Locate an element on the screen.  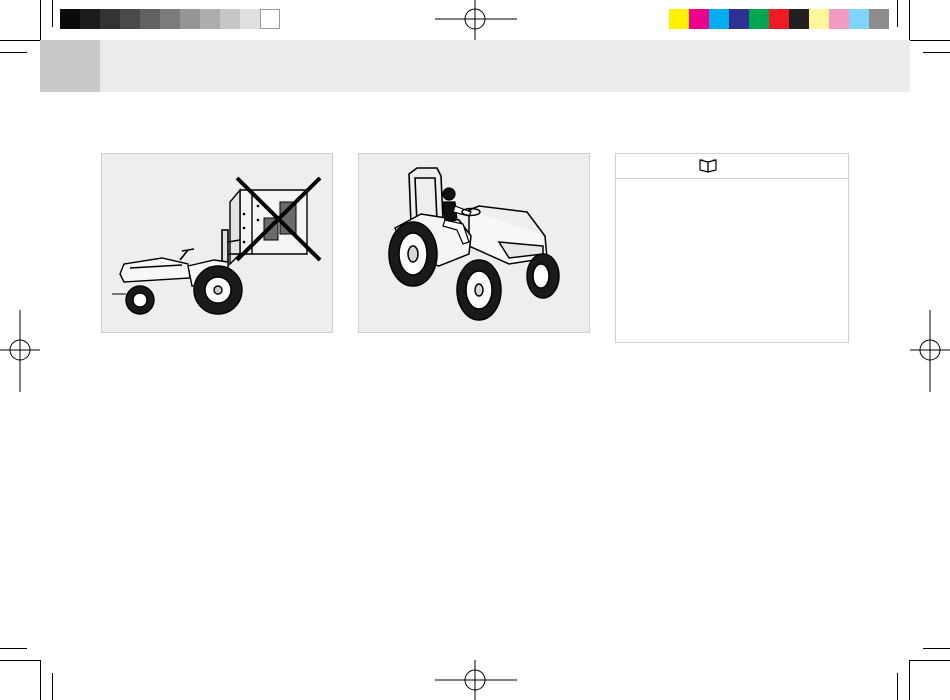
registration-mark-top is located at coordinates (476, 20).